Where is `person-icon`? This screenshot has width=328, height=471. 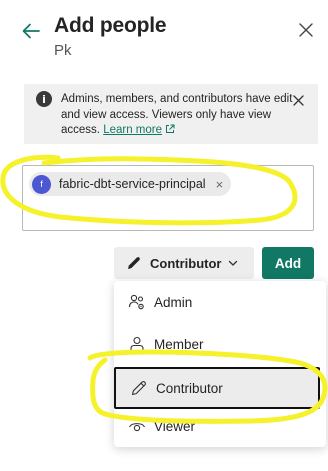 person-icon is located at coordinates (137, 344).